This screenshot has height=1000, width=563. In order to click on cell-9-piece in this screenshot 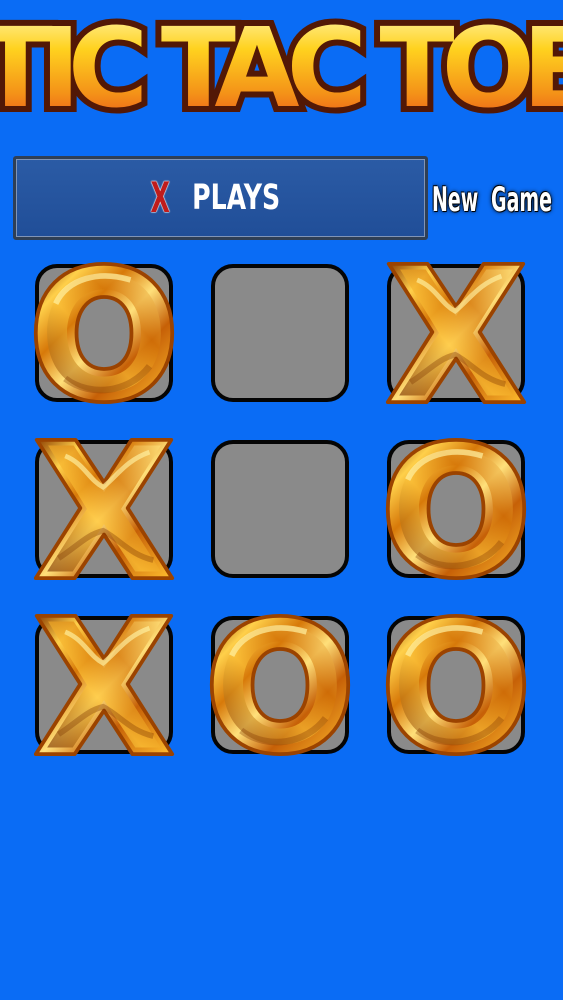, I will do `click(456, 685)`.